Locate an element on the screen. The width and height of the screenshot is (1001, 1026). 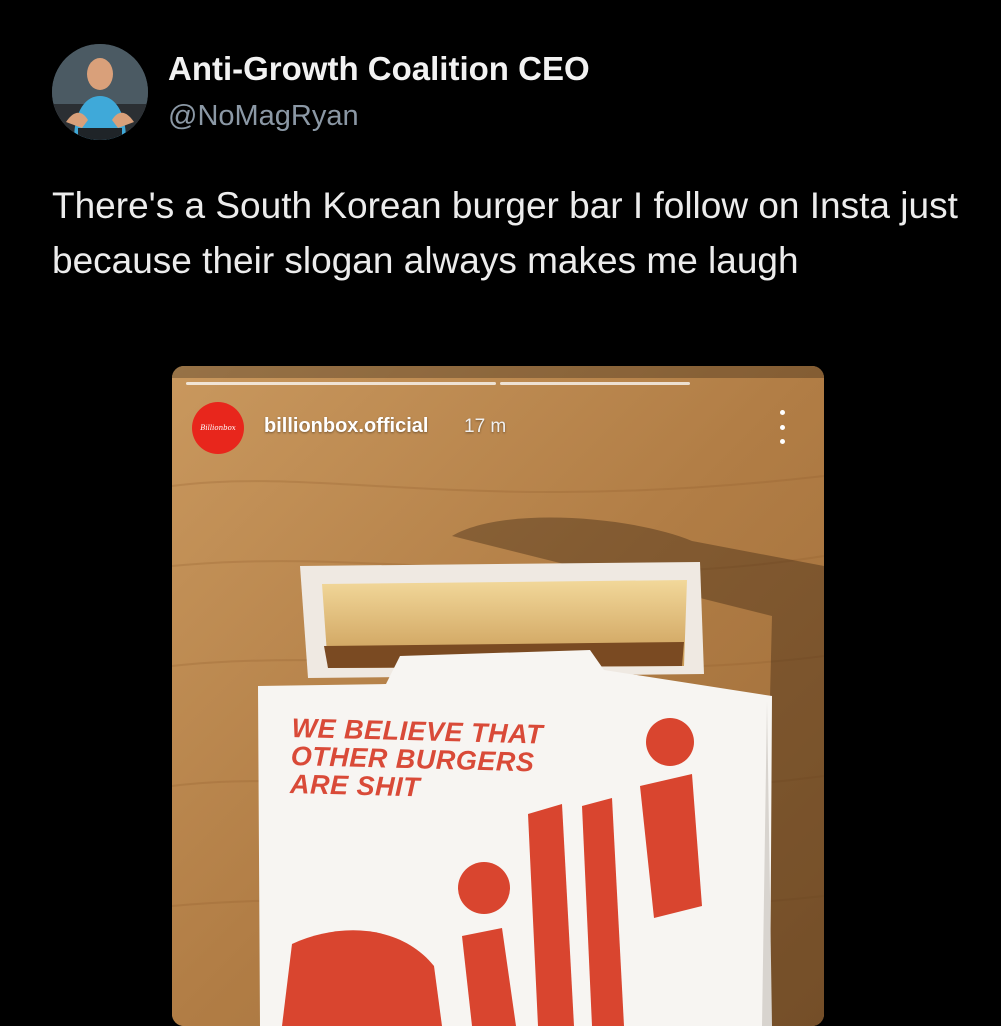
more-vertical-icon is located at coordinates (782, 427).